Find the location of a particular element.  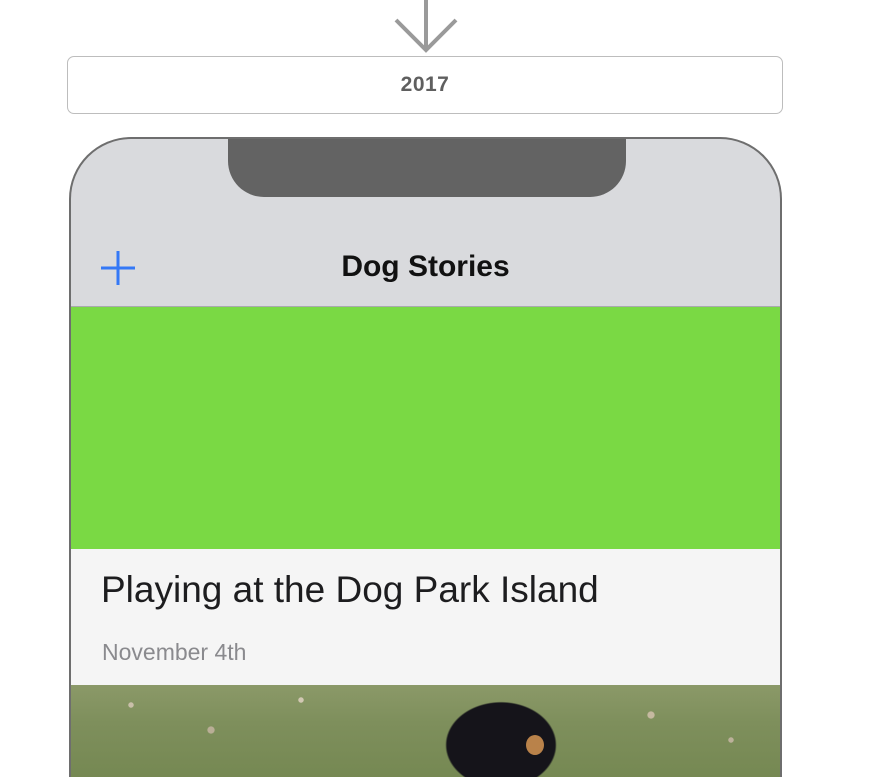

dog-photo is located at coordinates (425, 731).